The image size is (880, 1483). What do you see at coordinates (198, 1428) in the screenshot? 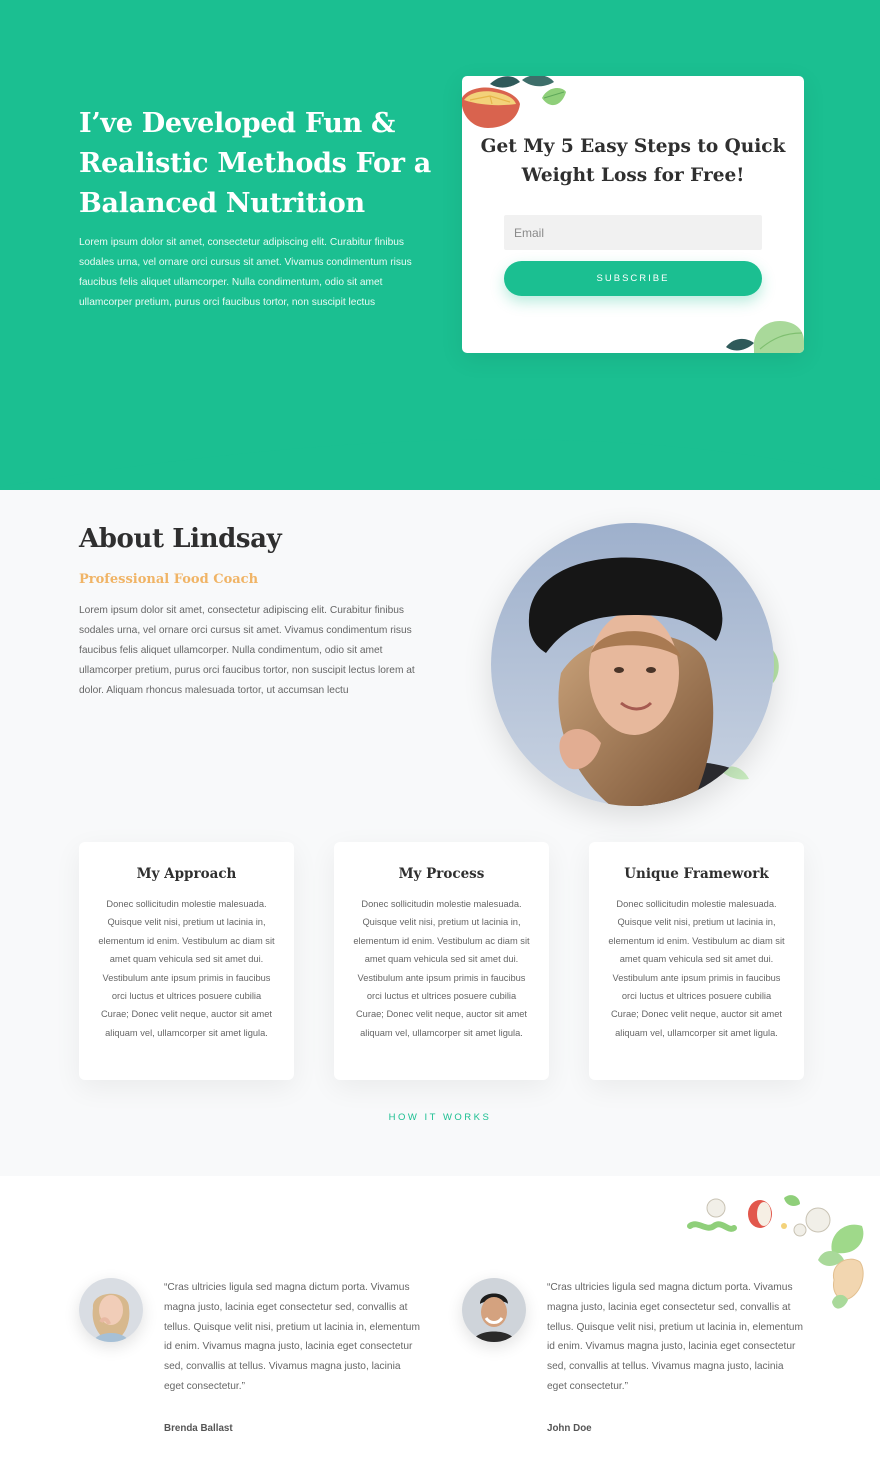
I see `testimonial-name: Brenda Ballast` at bounding box center [198, 1428].